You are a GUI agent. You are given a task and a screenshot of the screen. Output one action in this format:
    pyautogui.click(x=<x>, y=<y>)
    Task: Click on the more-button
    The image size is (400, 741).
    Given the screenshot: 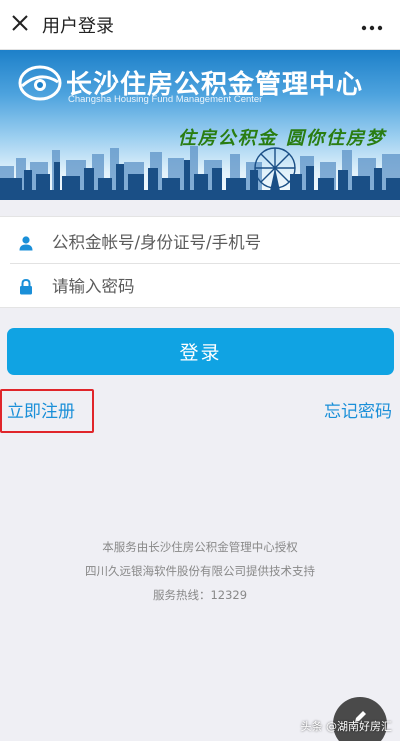 What is the action you would take?
    pyautogui.click(x=372, y=25)
    